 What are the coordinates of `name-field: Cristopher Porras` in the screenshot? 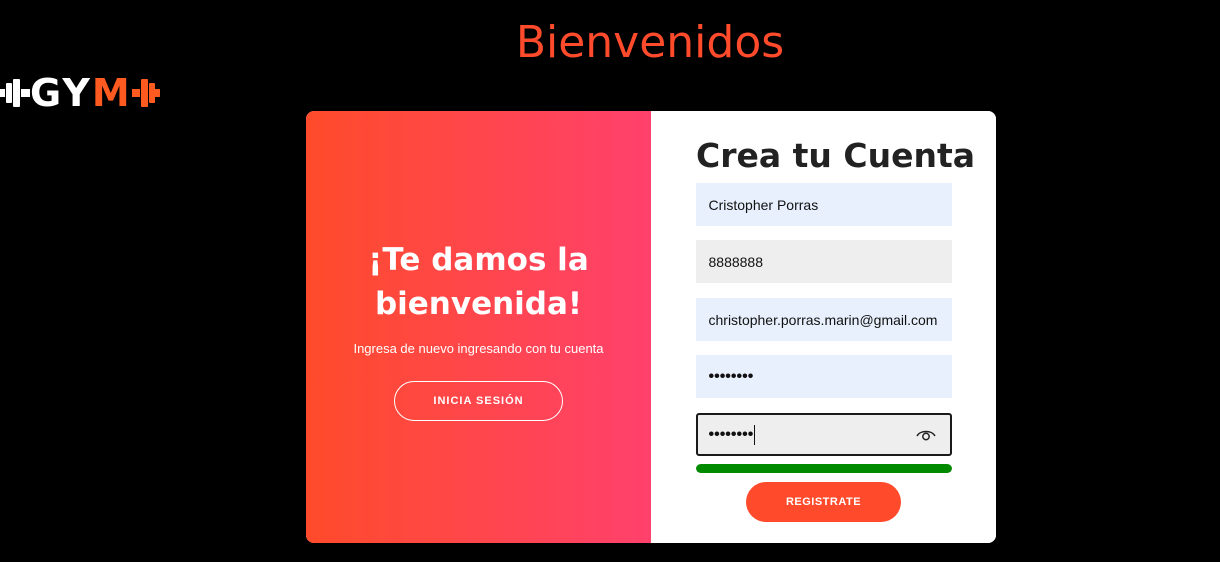 It's located at (823, 204).